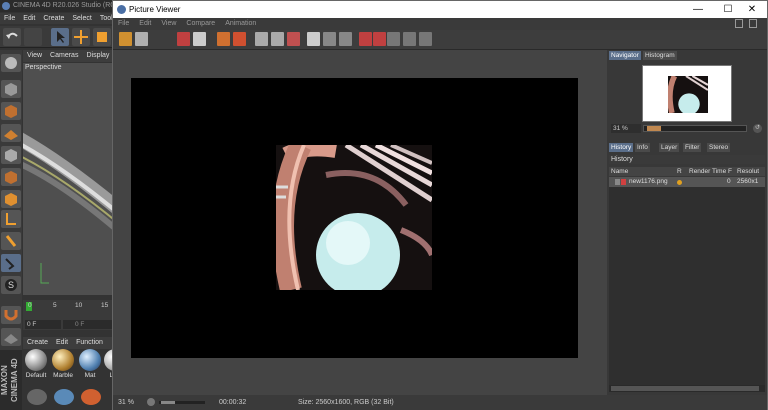  I want to click on history-horizontal-scrollbar, so click(687, 388).